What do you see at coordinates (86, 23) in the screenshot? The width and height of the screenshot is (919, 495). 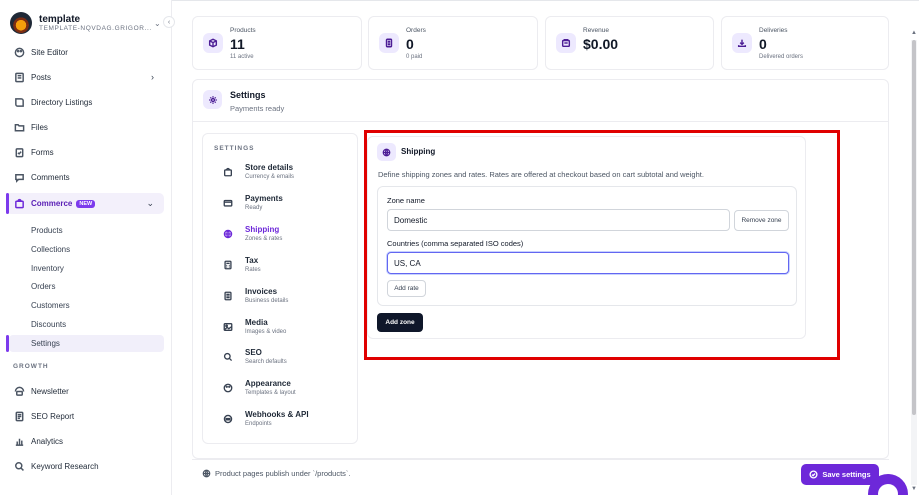 I see `site-switcher: template TEMPLATE-NQVDAG.GRIGOR... ⌄` at bounding box center [86, 23].